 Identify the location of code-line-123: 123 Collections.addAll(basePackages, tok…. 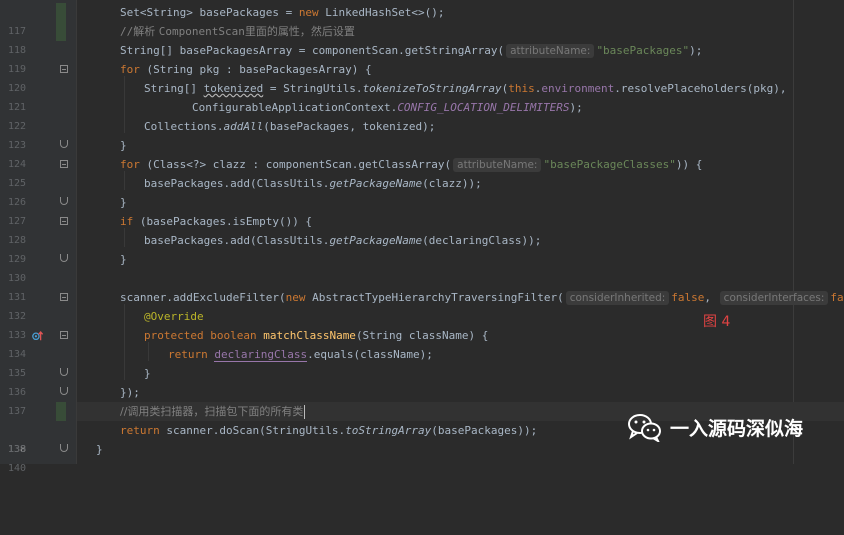
(422, 134).